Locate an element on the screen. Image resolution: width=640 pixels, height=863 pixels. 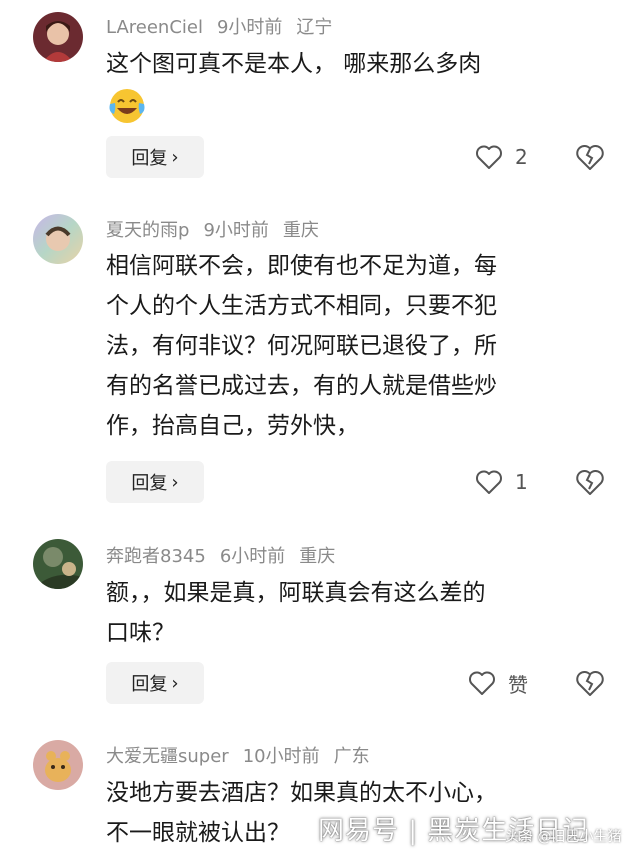
like-count: 1 is located at coordinates (521, 482).